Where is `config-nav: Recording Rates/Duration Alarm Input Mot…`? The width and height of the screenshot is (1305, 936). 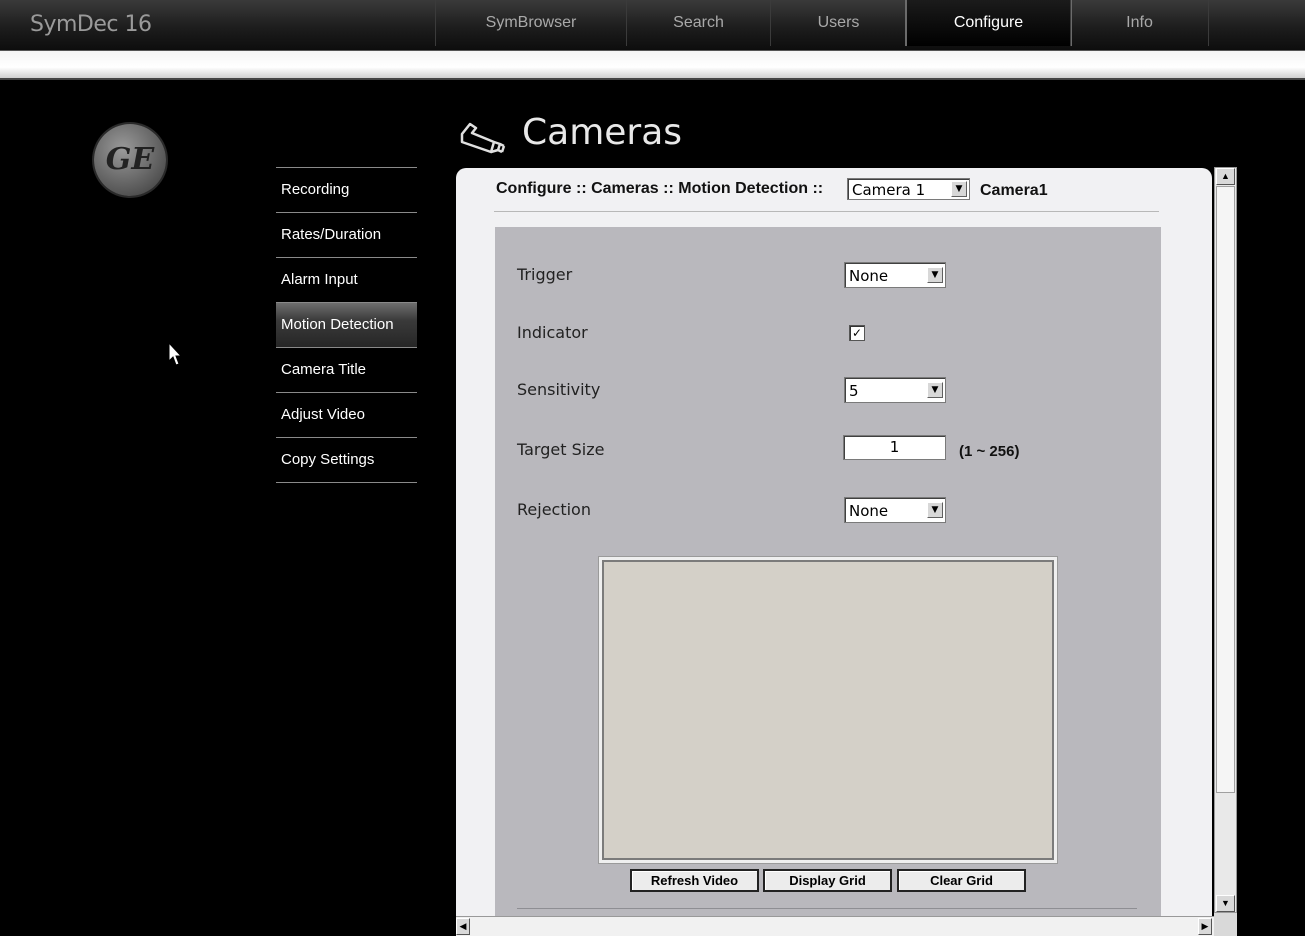 config-nav: Recording Rates/Duration Alarm Input Mot… is located at coordinates (346, 325).